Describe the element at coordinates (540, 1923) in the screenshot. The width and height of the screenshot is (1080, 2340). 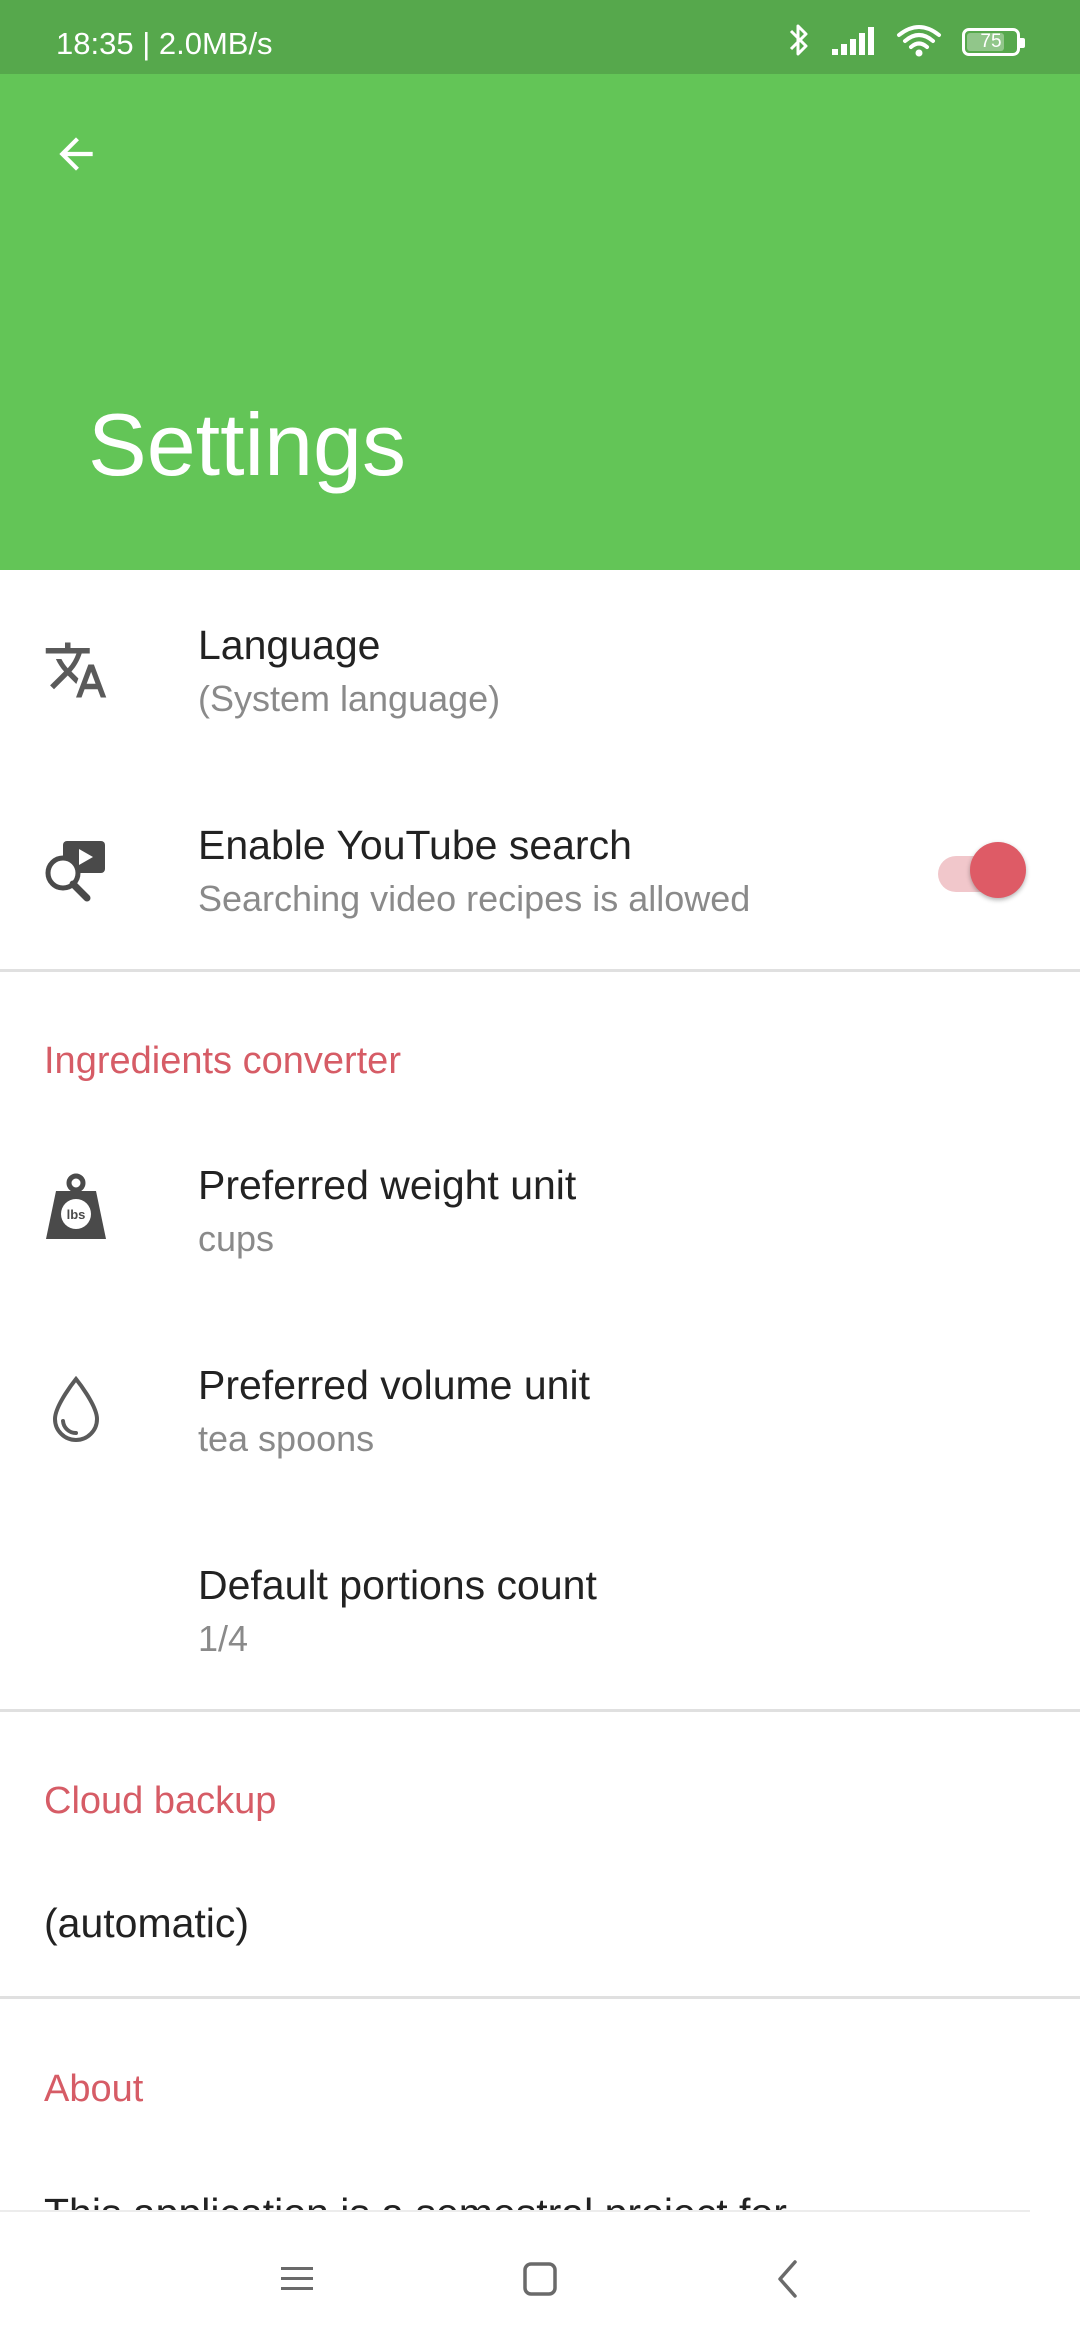
I see `cloud-backup-setting: (automatic)` at that location.